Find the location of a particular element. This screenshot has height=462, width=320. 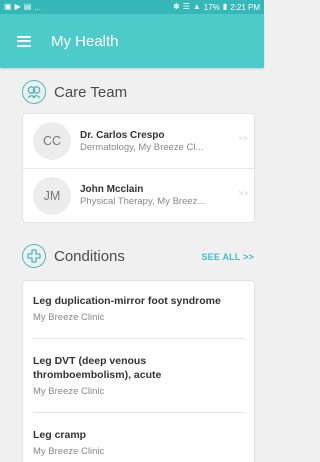

plus-icon is located at coordinates (34, 256).